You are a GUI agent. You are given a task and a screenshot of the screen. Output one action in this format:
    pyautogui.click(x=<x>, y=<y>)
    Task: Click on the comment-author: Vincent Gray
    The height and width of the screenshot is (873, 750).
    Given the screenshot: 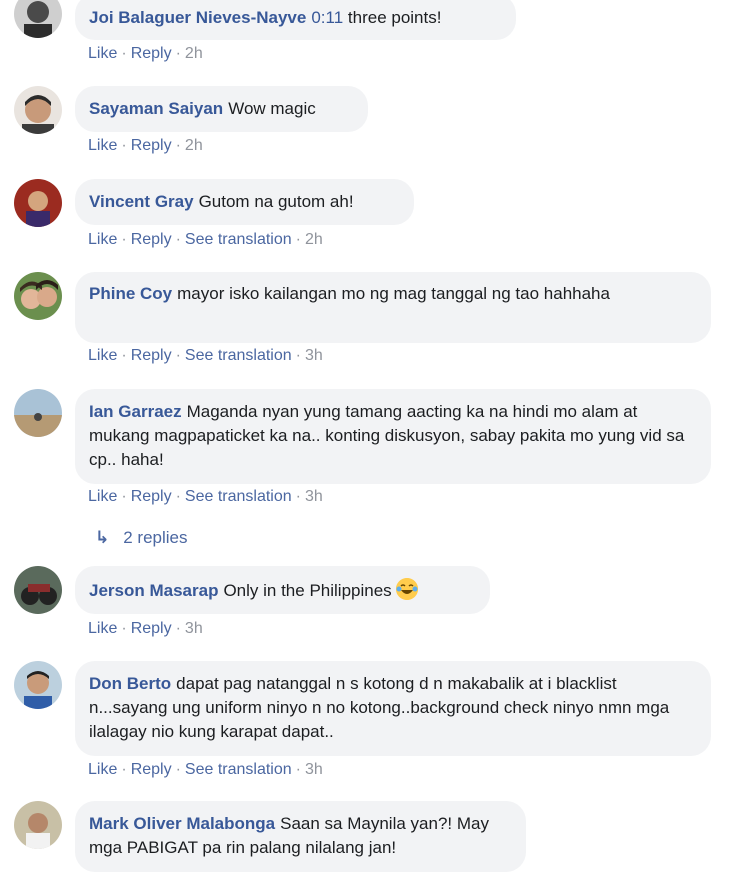 What is the action you would take?
    pyautogui.click(x=141, y=201)
    